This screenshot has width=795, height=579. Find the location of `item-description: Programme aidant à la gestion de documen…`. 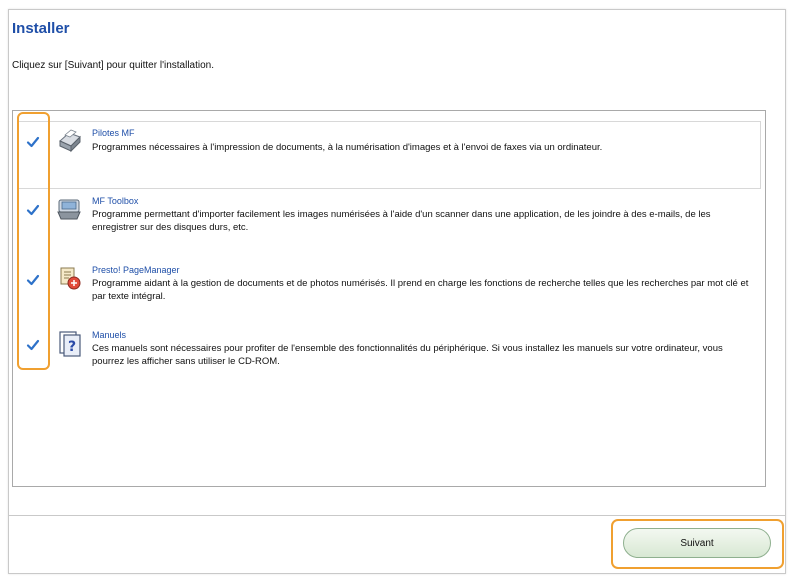

item-description: Programme aidant à la gestion de documen… is located at coordinates (420, 290).